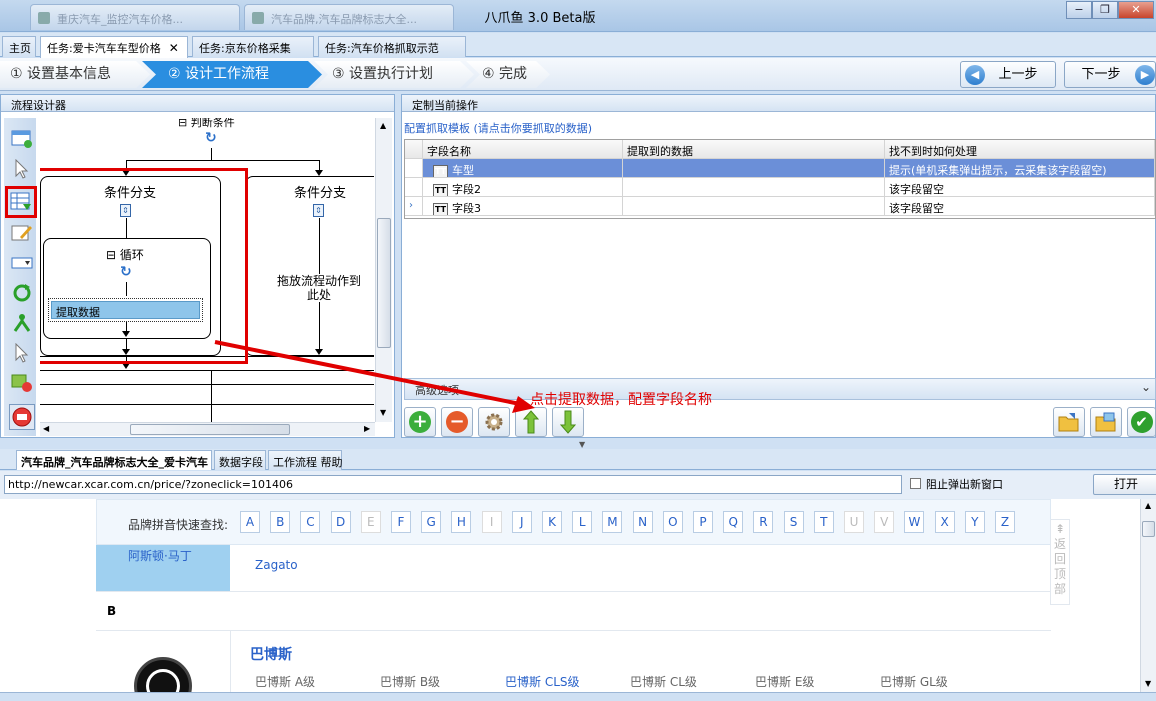  I want to click on letter-b: B, so click(280, 522).